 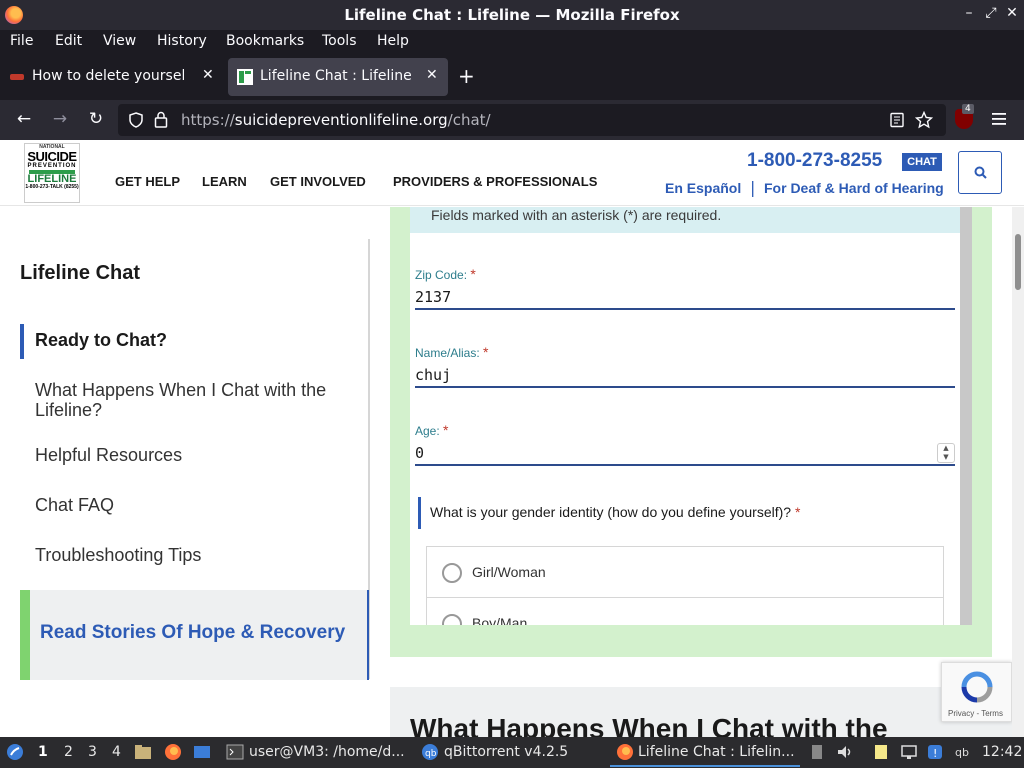 I want to click on hotline-phone: 1-800-273-8255, so click(x=814, y=161).